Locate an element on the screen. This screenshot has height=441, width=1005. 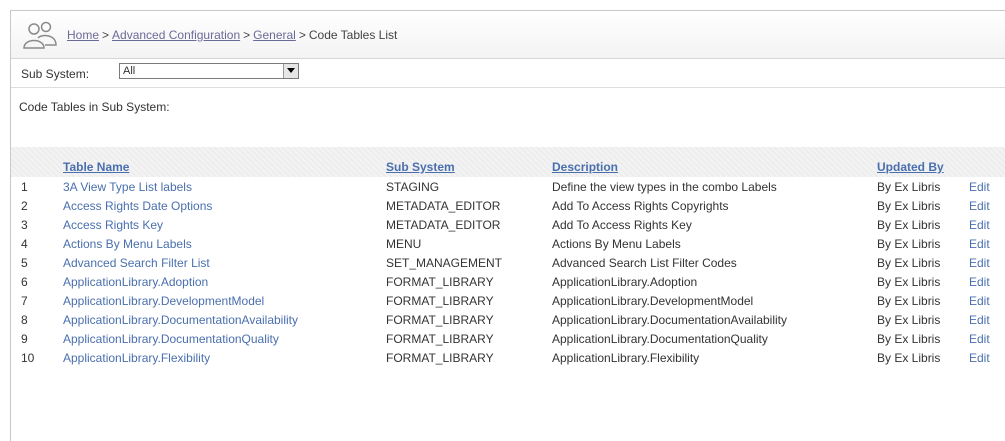
table-name-link: Actions By Menu Labels is located at coordinates (127, 244).